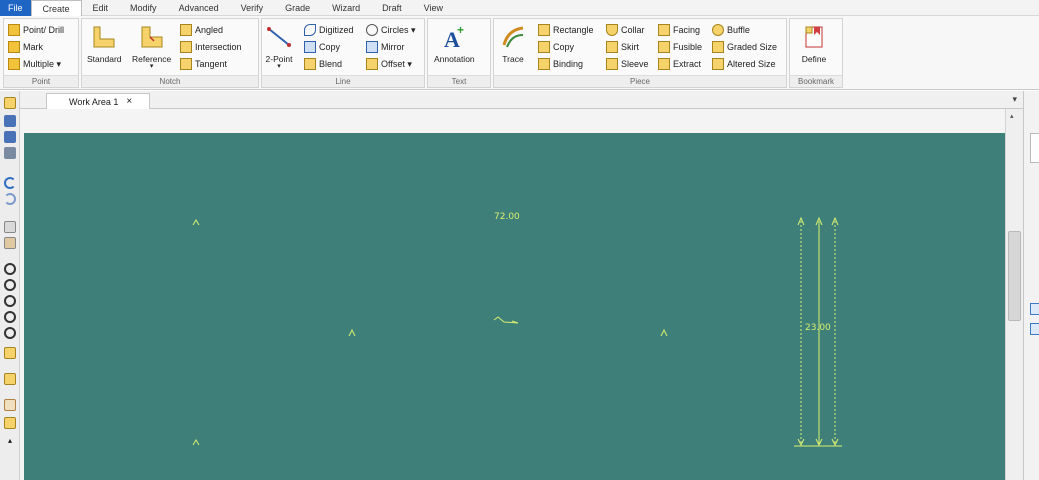 This screenshot has width=1039, height=480. What do you see at coordinates (679, 30) in the screenshot?
I see `facing-button: Facing` at bounding box center [679, 30].